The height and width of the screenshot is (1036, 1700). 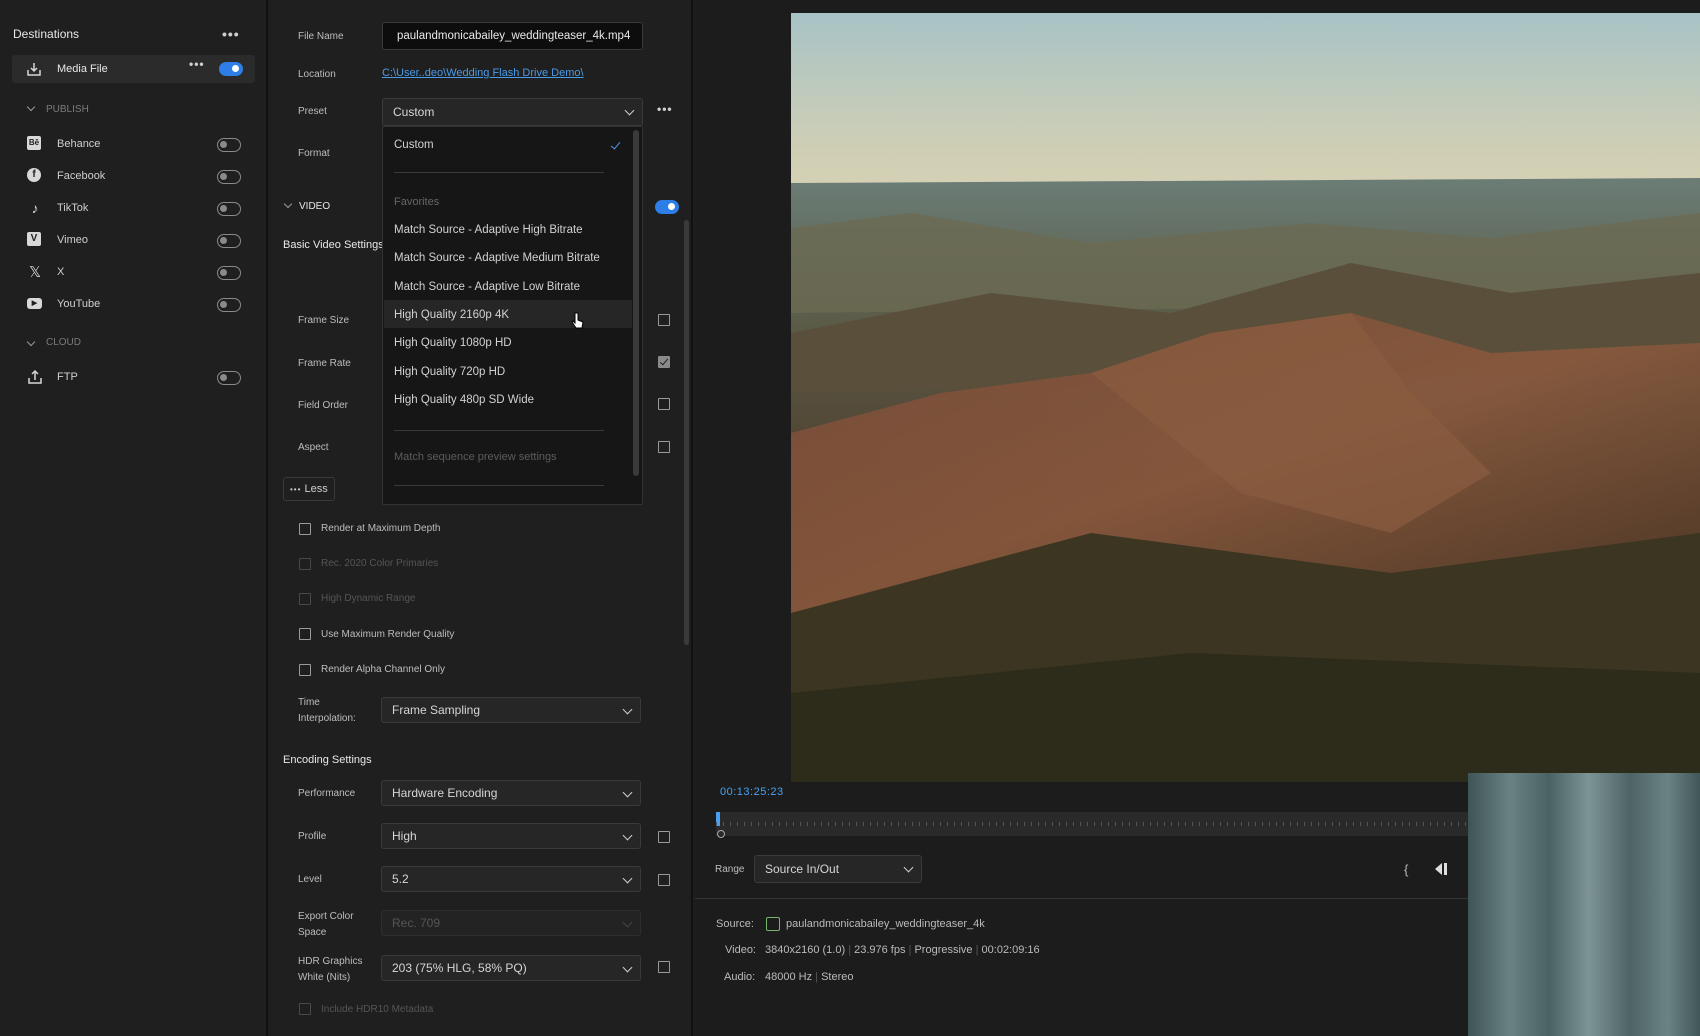 I want to click on set-in-point-icon: {, so click(x=1406, y=869).